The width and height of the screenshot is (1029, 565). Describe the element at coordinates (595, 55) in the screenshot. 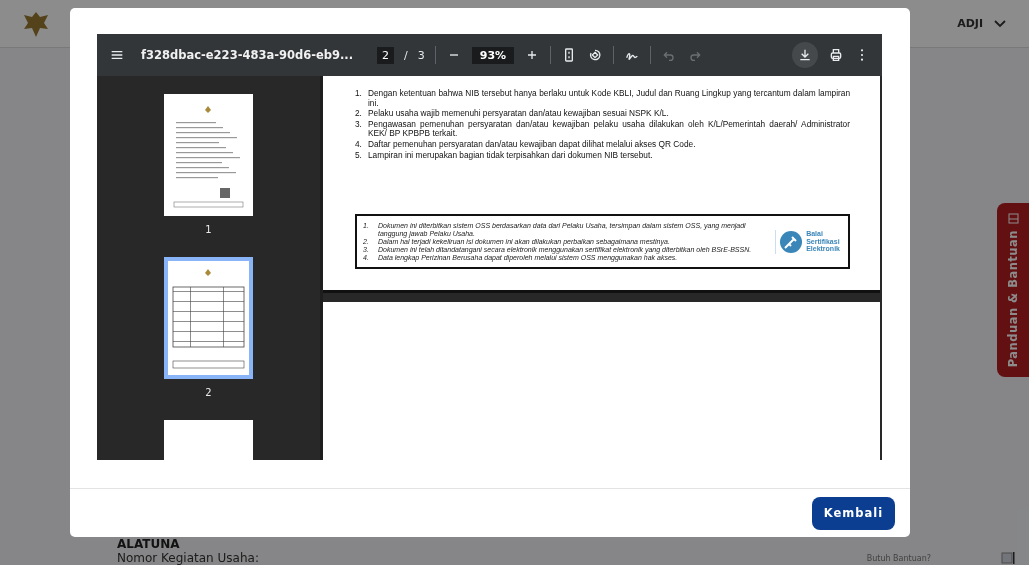

I see `rotate-icon` at that location.